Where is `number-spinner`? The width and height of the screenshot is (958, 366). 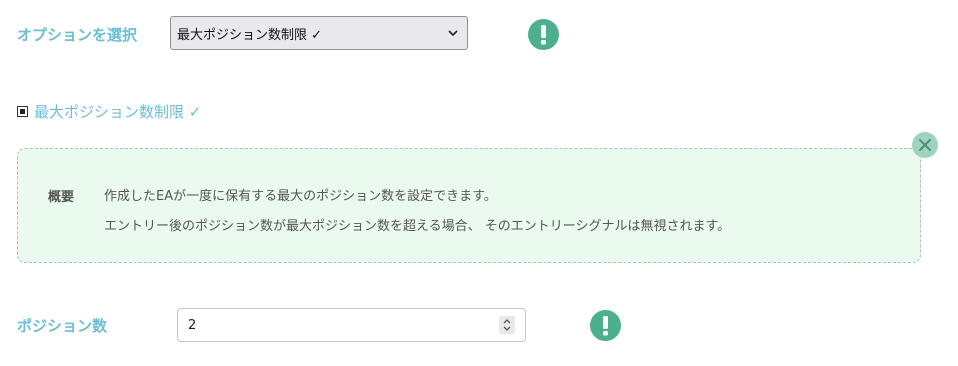
number-spinner is located at coordinates (507, 325).